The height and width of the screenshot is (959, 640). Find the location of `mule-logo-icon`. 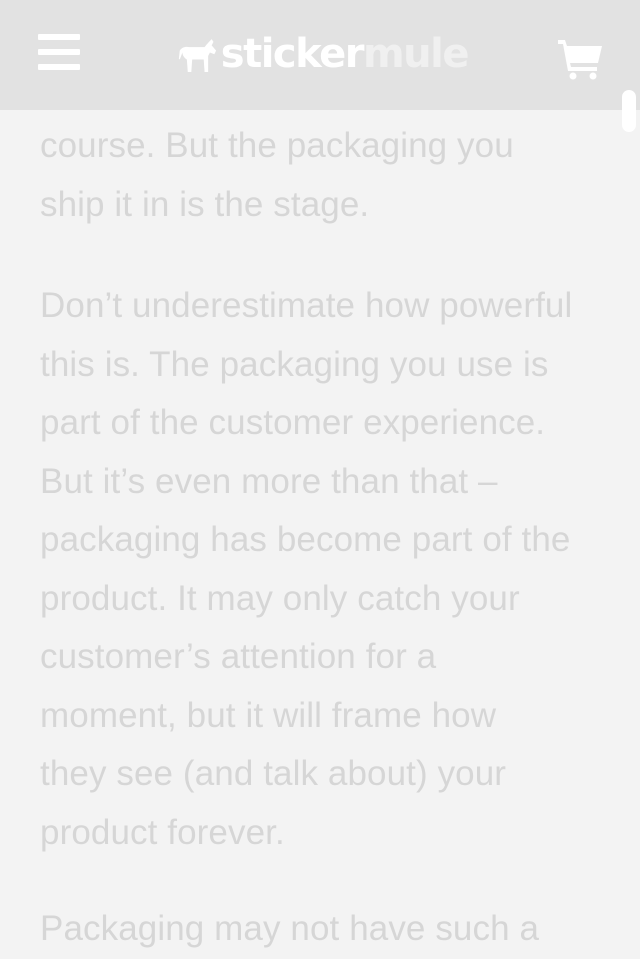

mule-logo-icon is located at coordinates (197, 55).